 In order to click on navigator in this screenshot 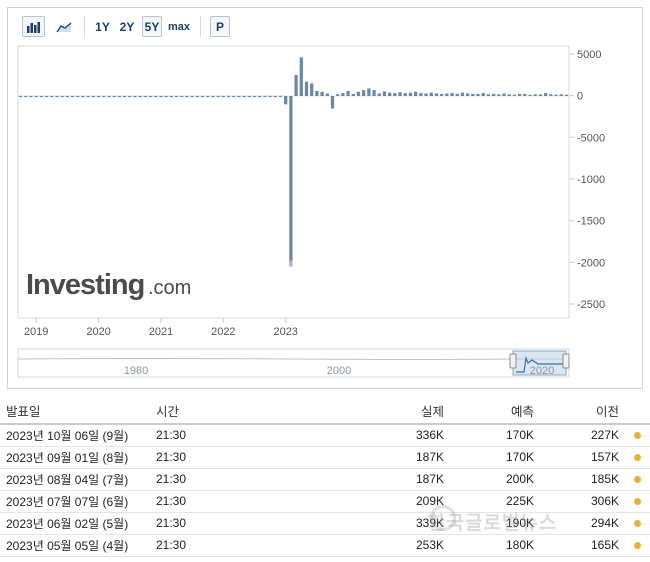, I will do `click(293, 363)`.